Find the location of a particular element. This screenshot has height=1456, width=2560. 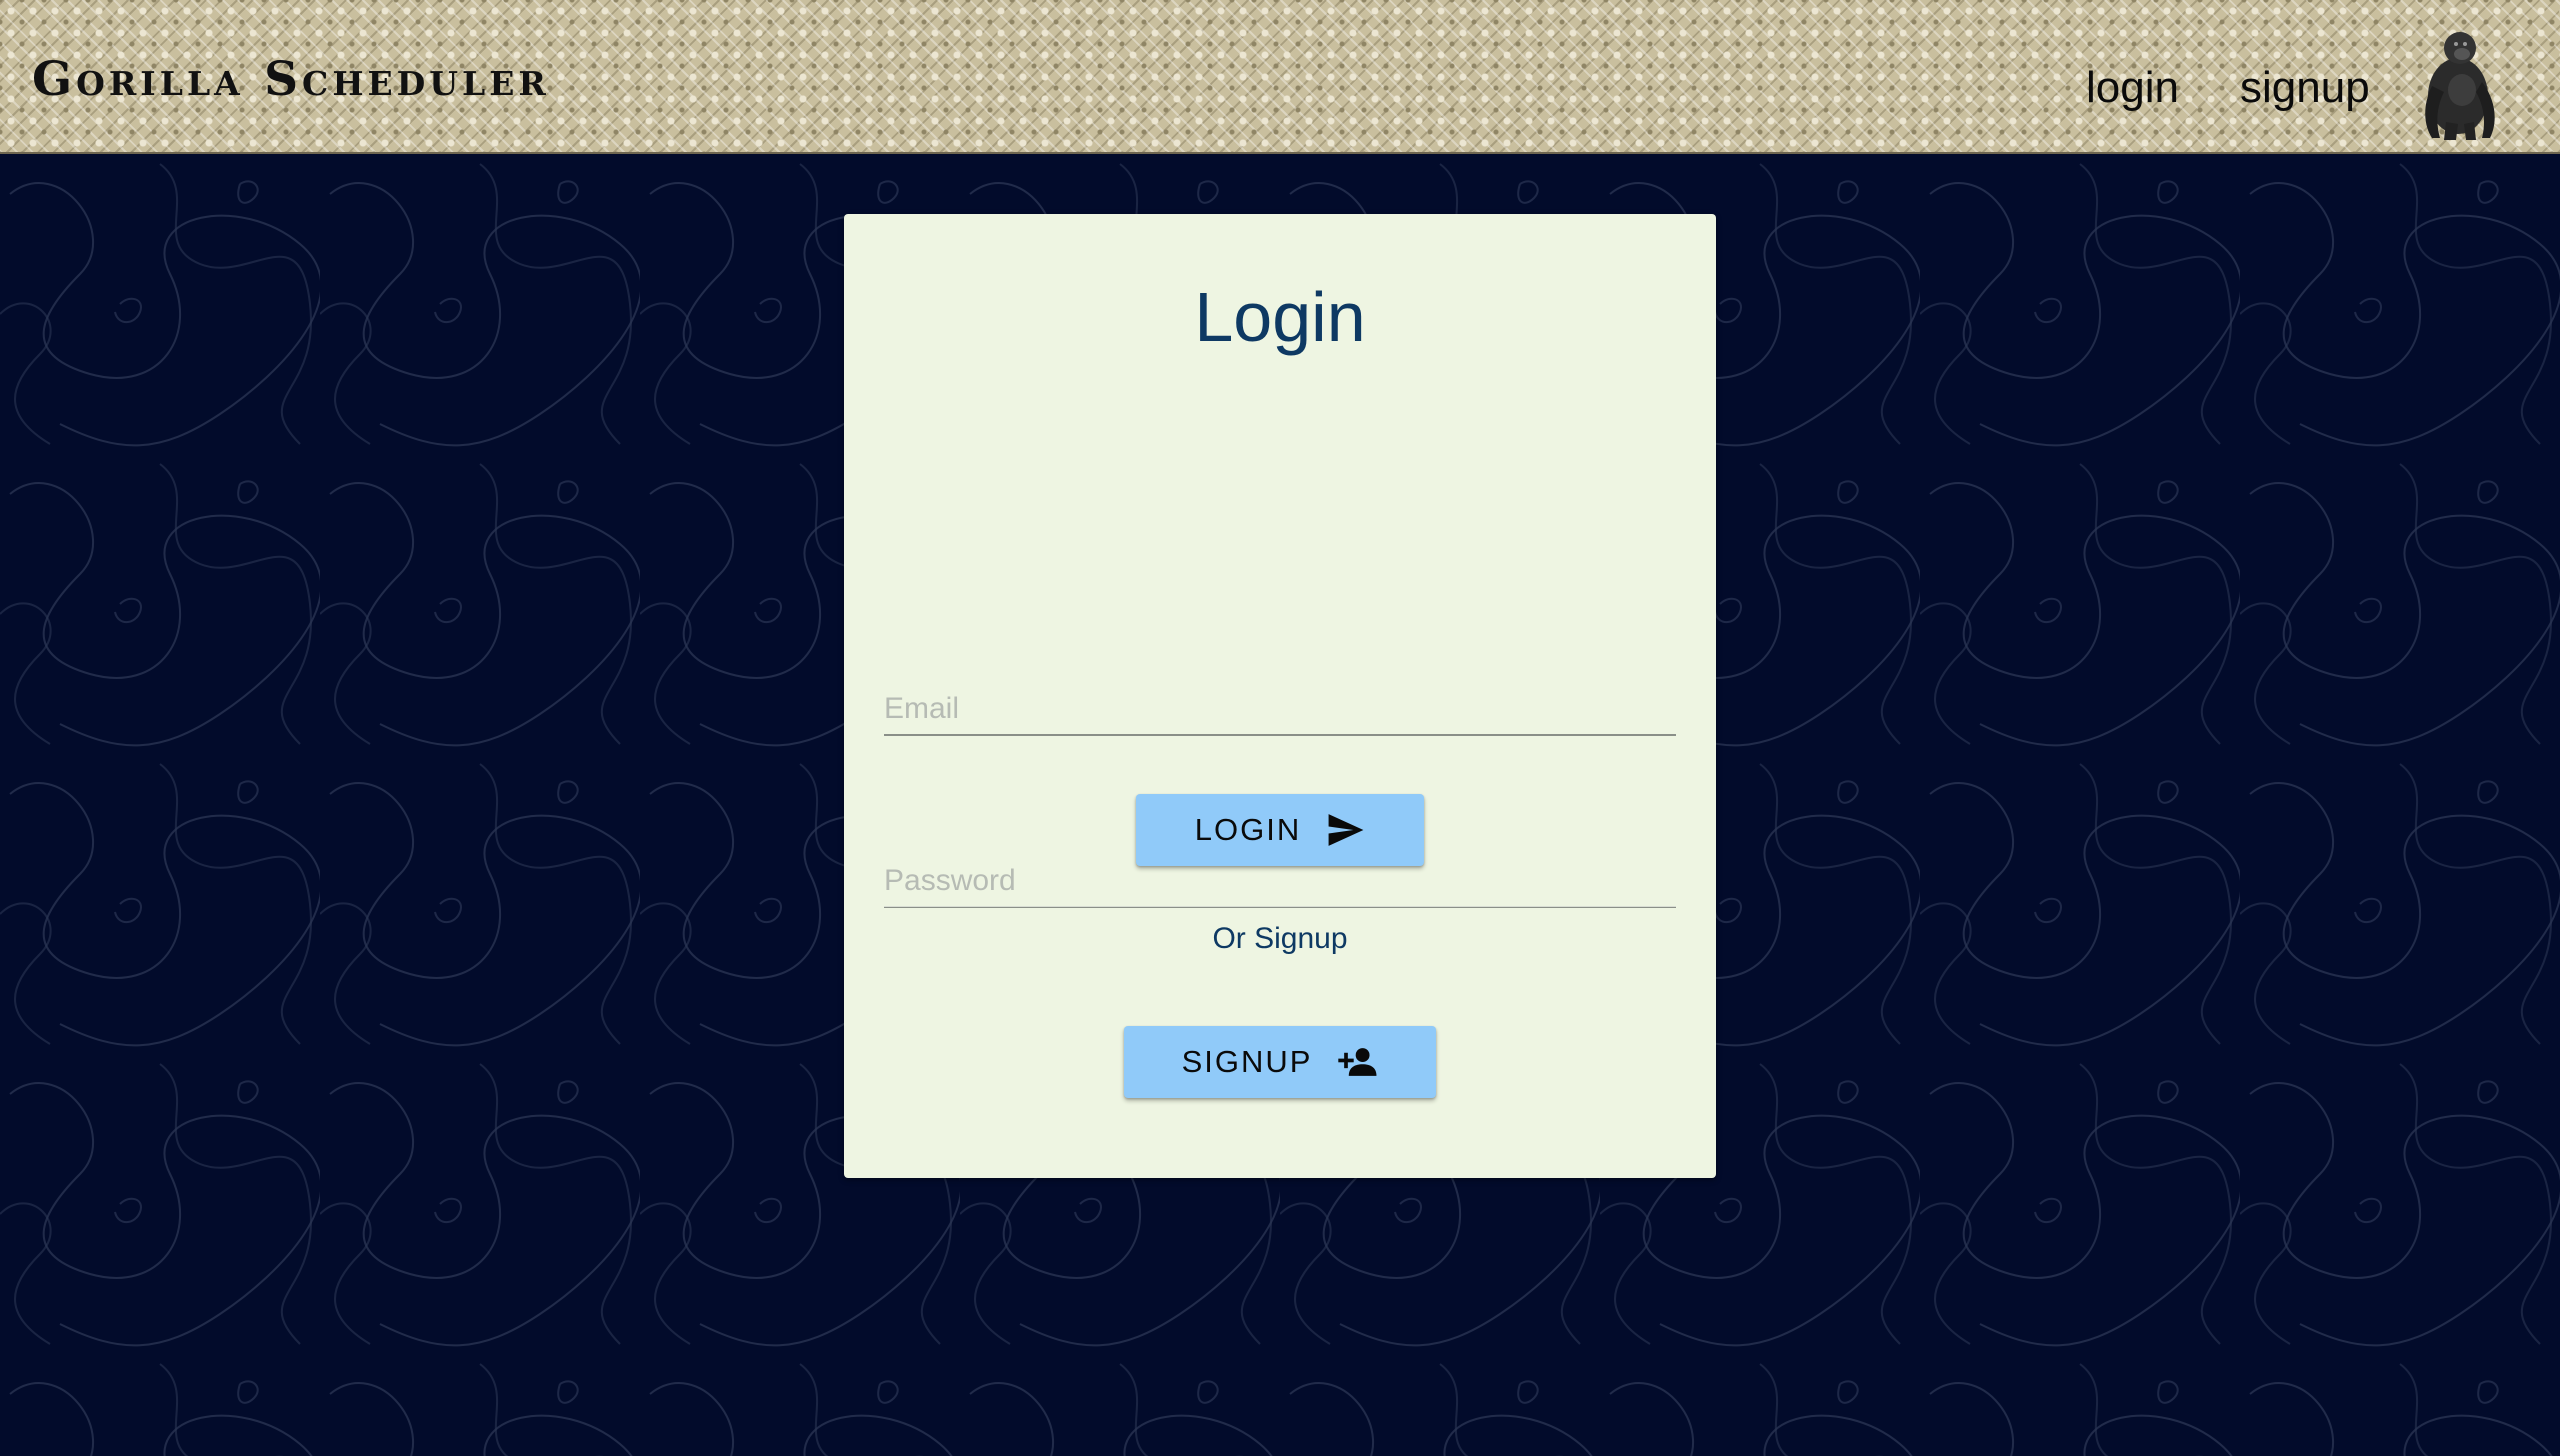

signup-button: SIGNUP is located at coordinates (1280, 1062).